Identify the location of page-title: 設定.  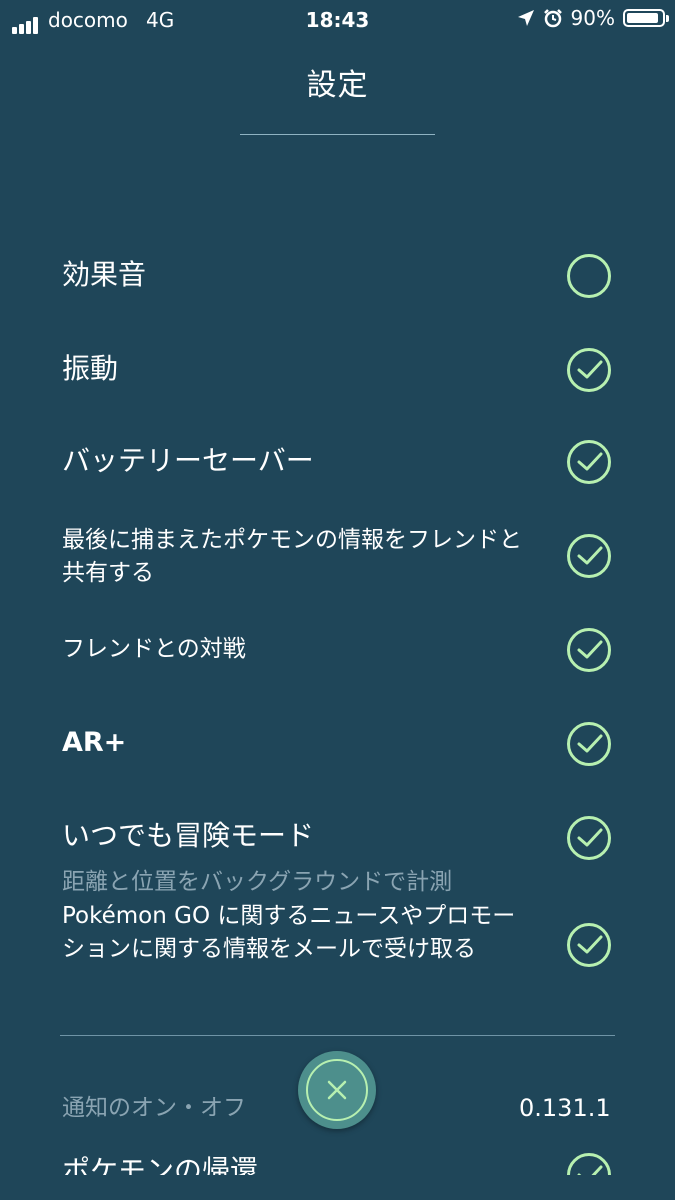
(337, 85).